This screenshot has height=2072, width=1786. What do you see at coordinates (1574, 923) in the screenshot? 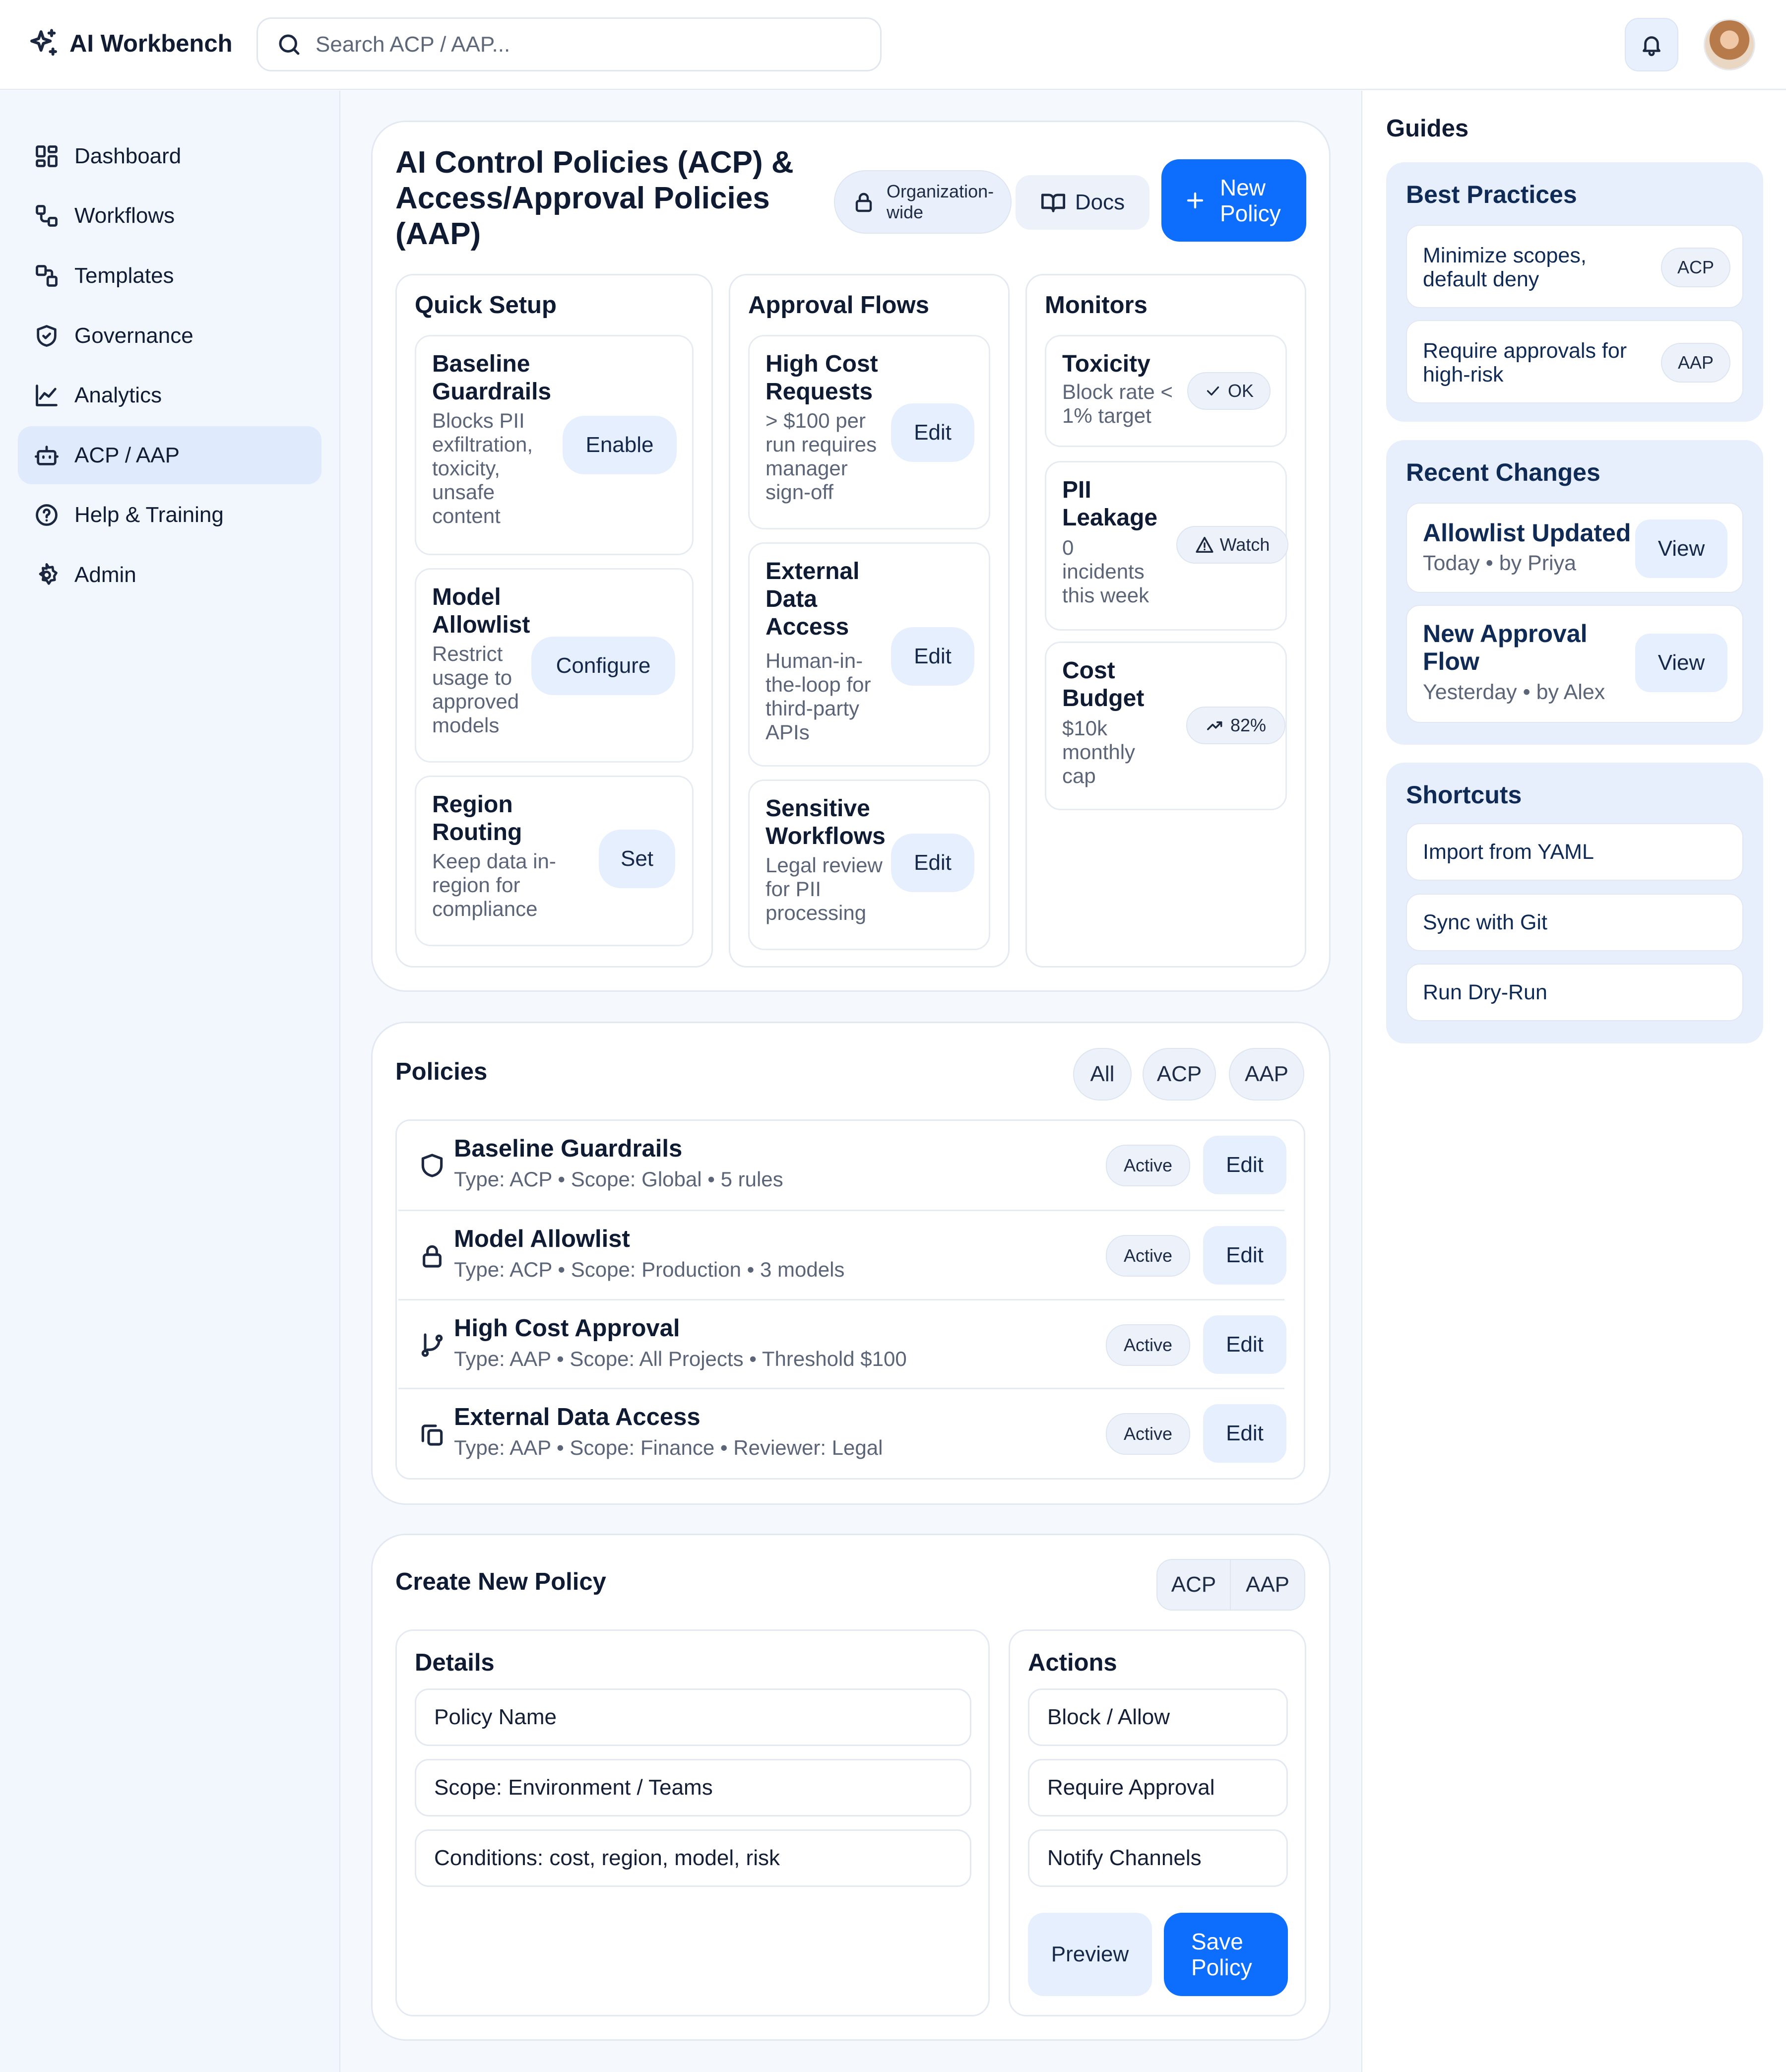
I see `shortcut-sync-git: Sync with Git` at bounding box center [1574, 923].